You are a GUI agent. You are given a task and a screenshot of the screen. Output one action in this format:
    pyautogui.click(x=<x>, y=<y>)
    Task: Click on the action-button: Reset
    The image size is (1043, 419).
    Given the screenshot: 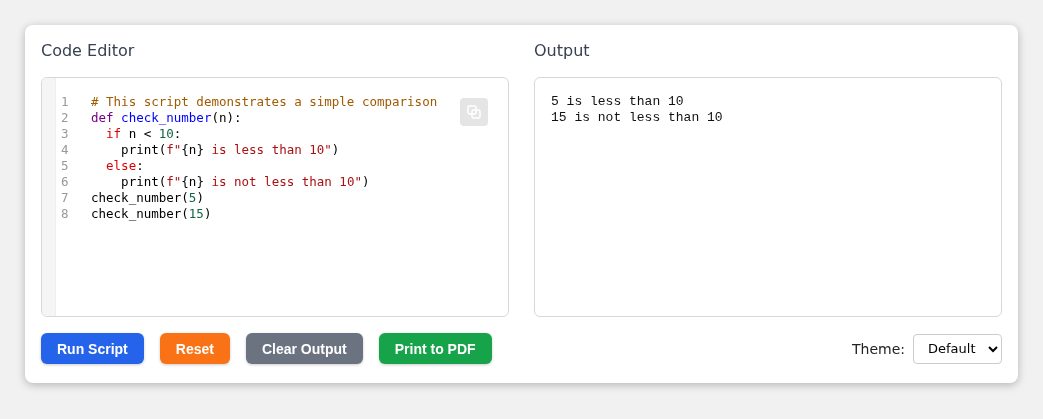 What is the action you would take?
    pyautogui.click(x=194, y=348)
    